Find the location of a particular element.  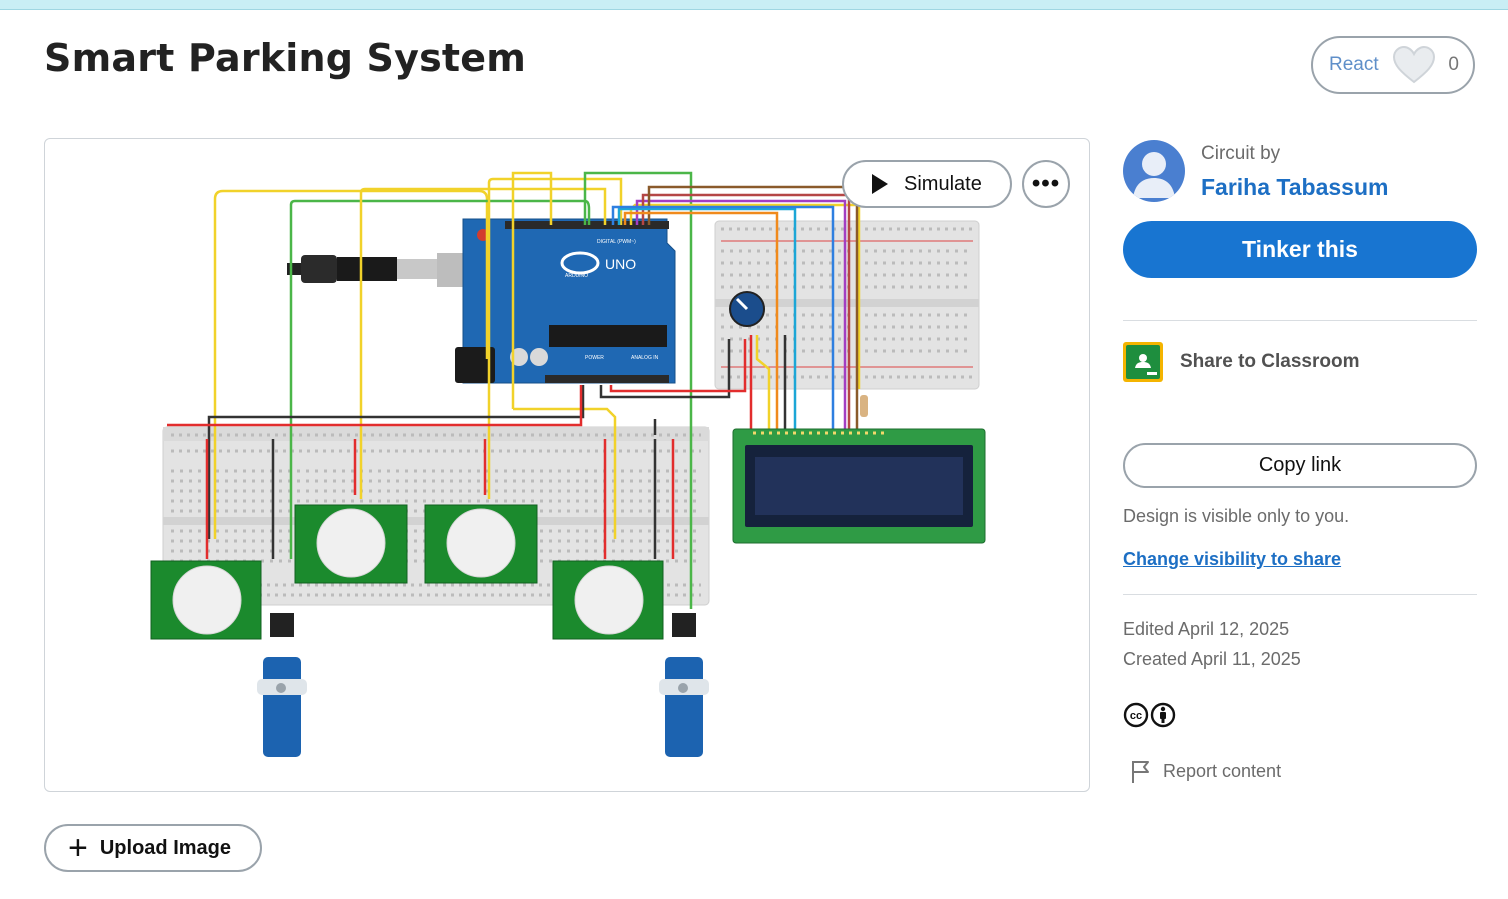

upload-image-button: + Upload Image is located at coordinates (153, 848).